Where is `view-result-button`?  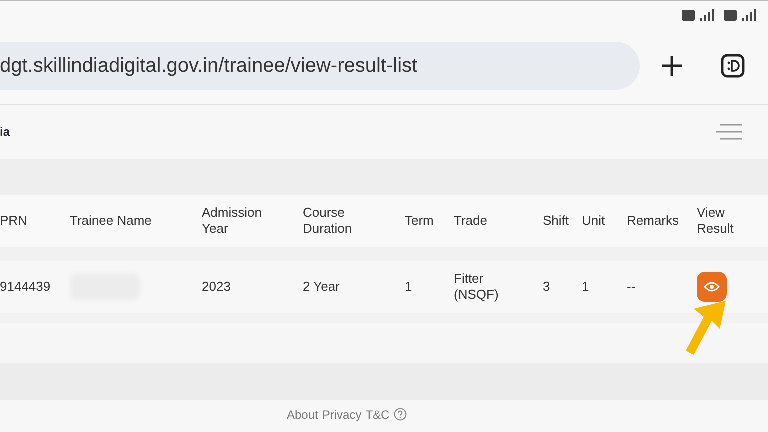 view-result-button is located at coordinates (712, 287).